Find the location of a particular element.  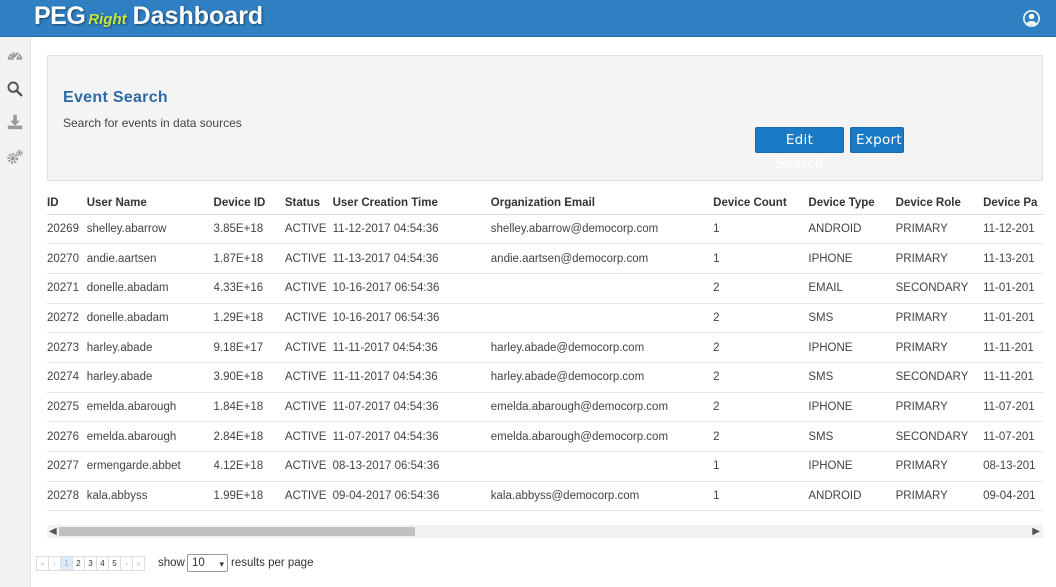

dashboard-gauge-icon is located at coordinates (15, 56).